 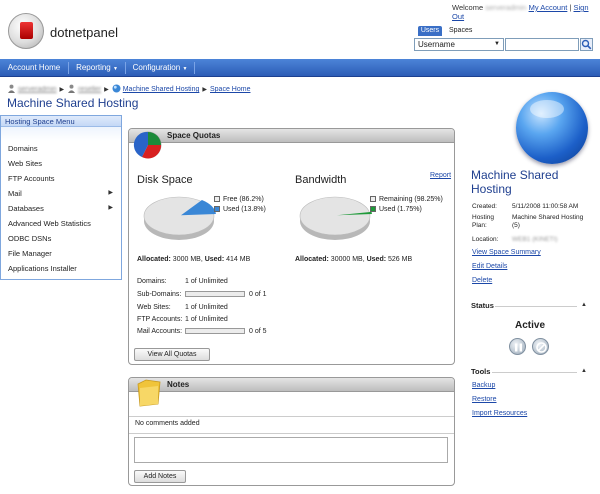 I want to click on globe-icon, so click(x=116, y=88).